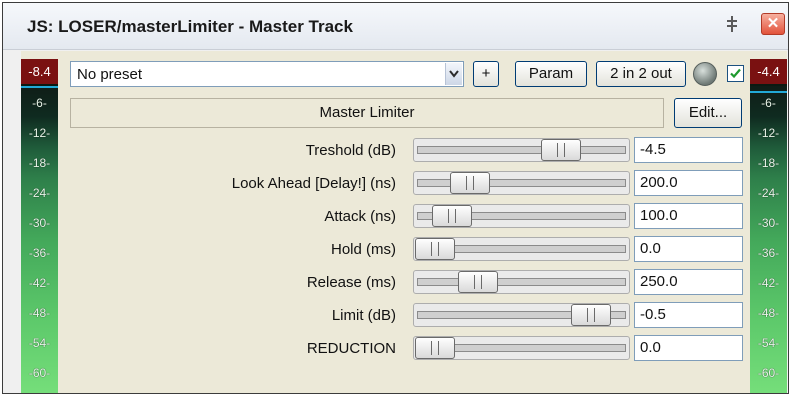 This screenshot has width=794, height=396. Describe the element at coordinates (688, 183) in the screenshot. I see `param-value-field: 200.0` at that location.